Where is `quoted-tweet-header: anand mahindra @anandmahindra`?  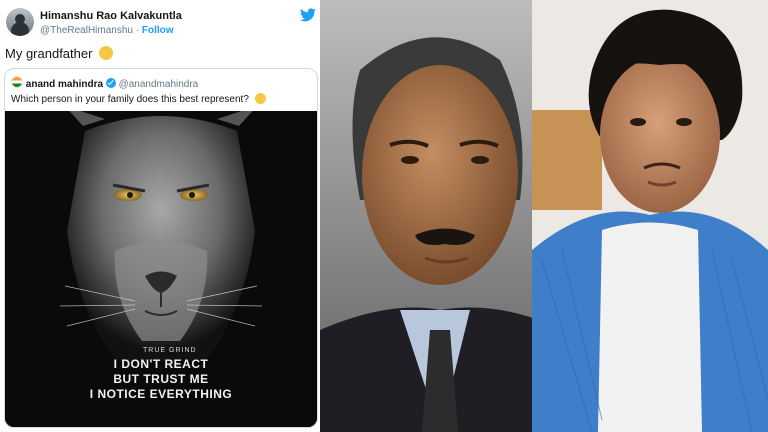
quoted-tweet-header: anand mahindra @anandmahindra is located at coordinates (104, 83).